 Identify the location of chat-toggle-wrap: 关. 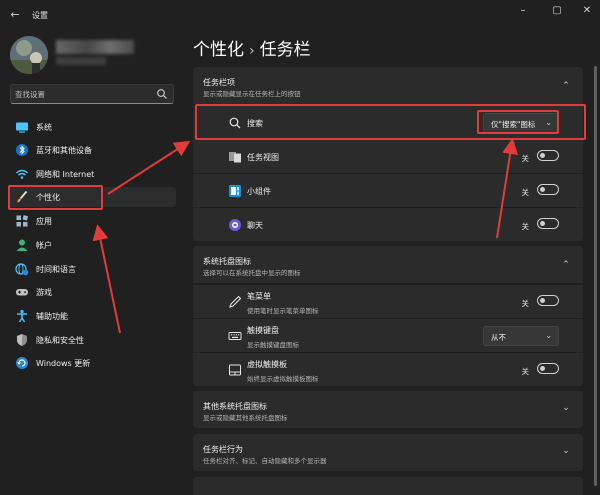
(529, 225).